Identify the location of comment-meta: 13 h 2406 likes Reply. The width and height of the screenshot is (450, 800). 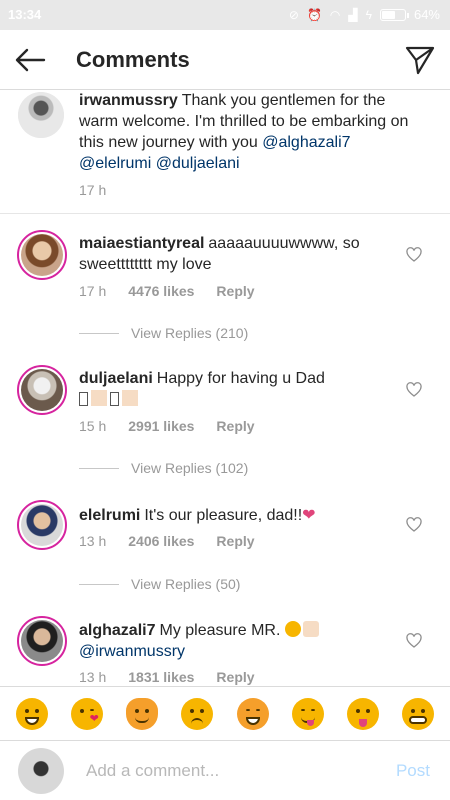
(167, 541).